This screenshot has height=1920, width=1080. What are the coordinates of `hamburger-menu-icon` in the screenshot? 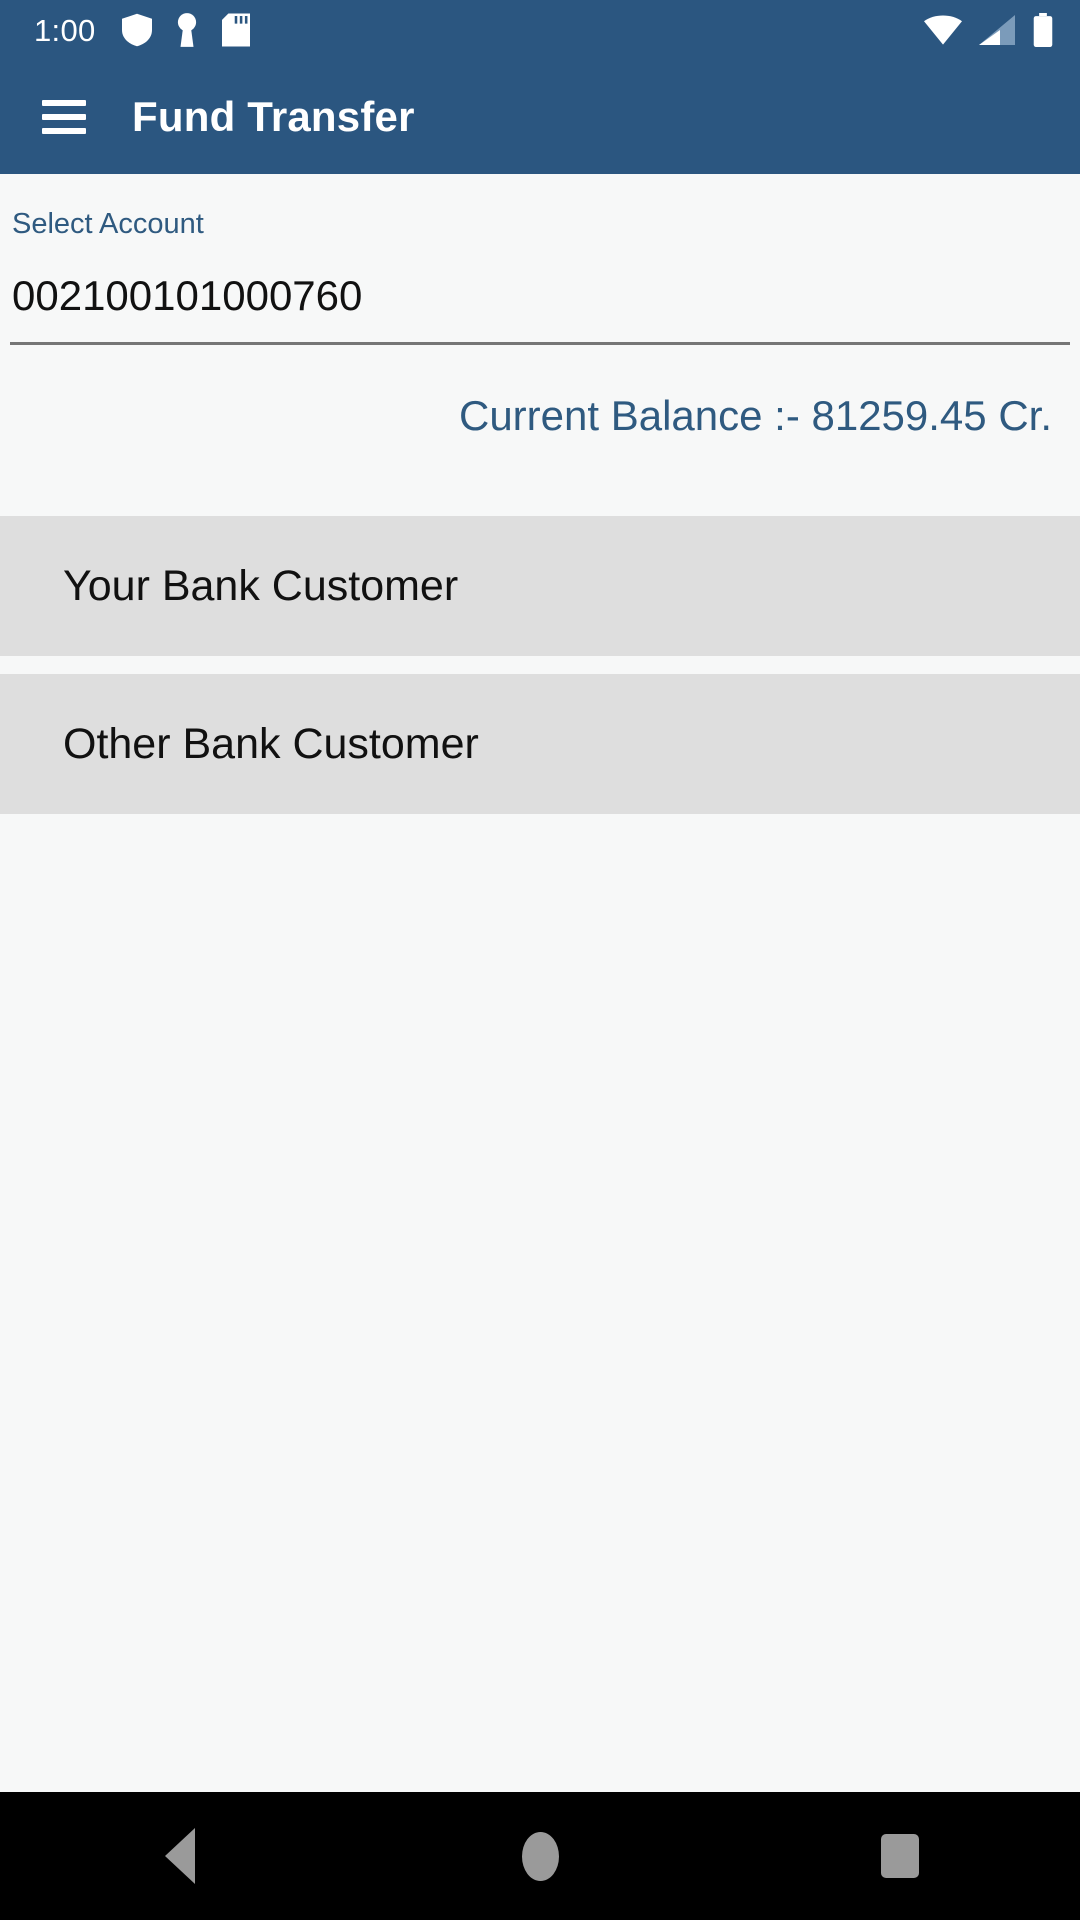 It's located at (64, 117).